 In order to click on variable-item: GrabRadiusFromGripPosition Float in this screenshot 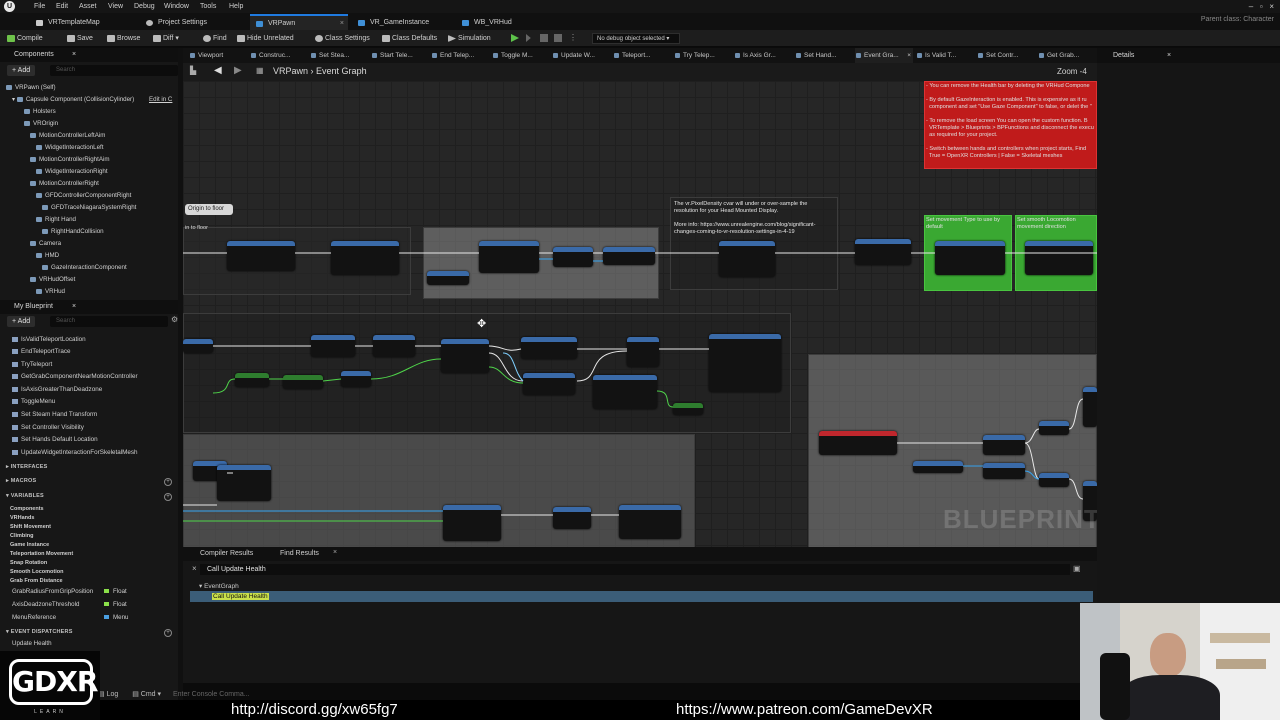, I will do `click(69, 591)`.